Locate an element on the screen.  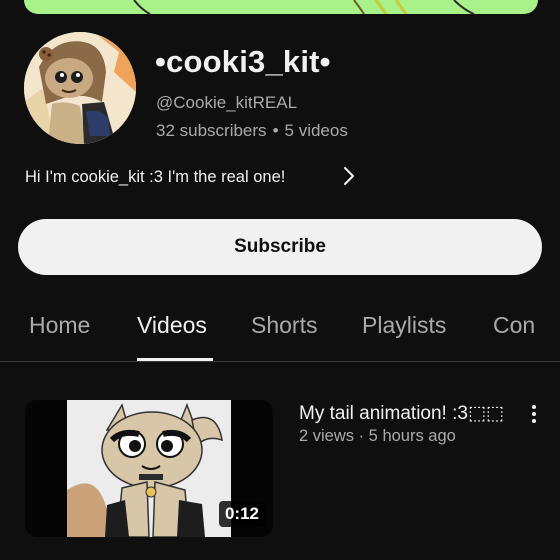
thumbnail-art is located at coordinates (149, 468).